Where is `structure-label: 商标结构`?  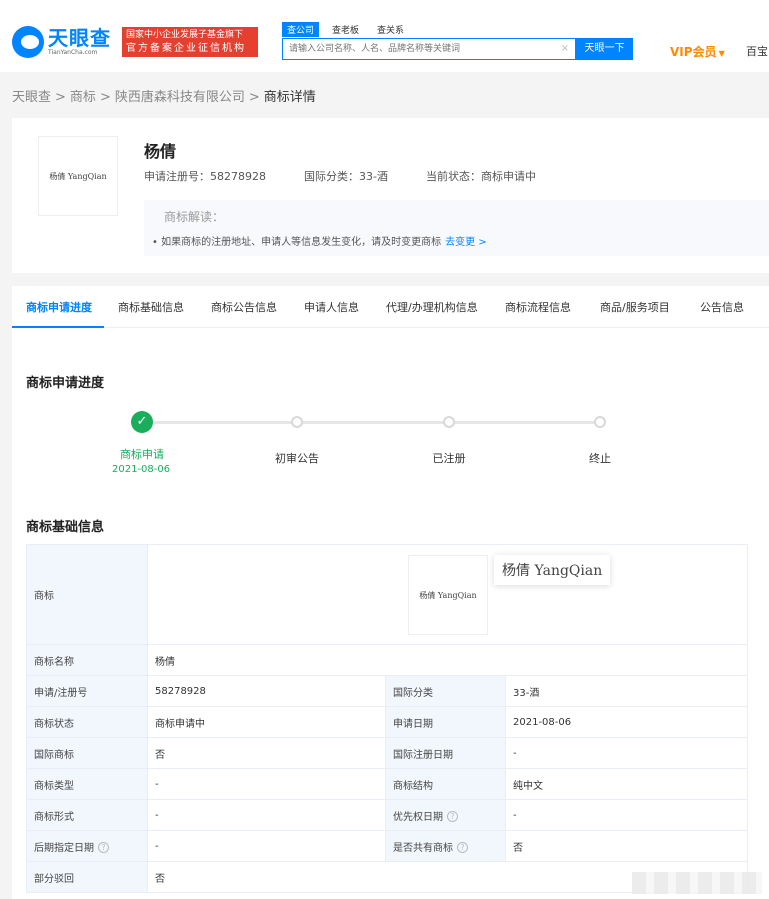 structure-label: 商标结构 is located at coordinates (445, 784).